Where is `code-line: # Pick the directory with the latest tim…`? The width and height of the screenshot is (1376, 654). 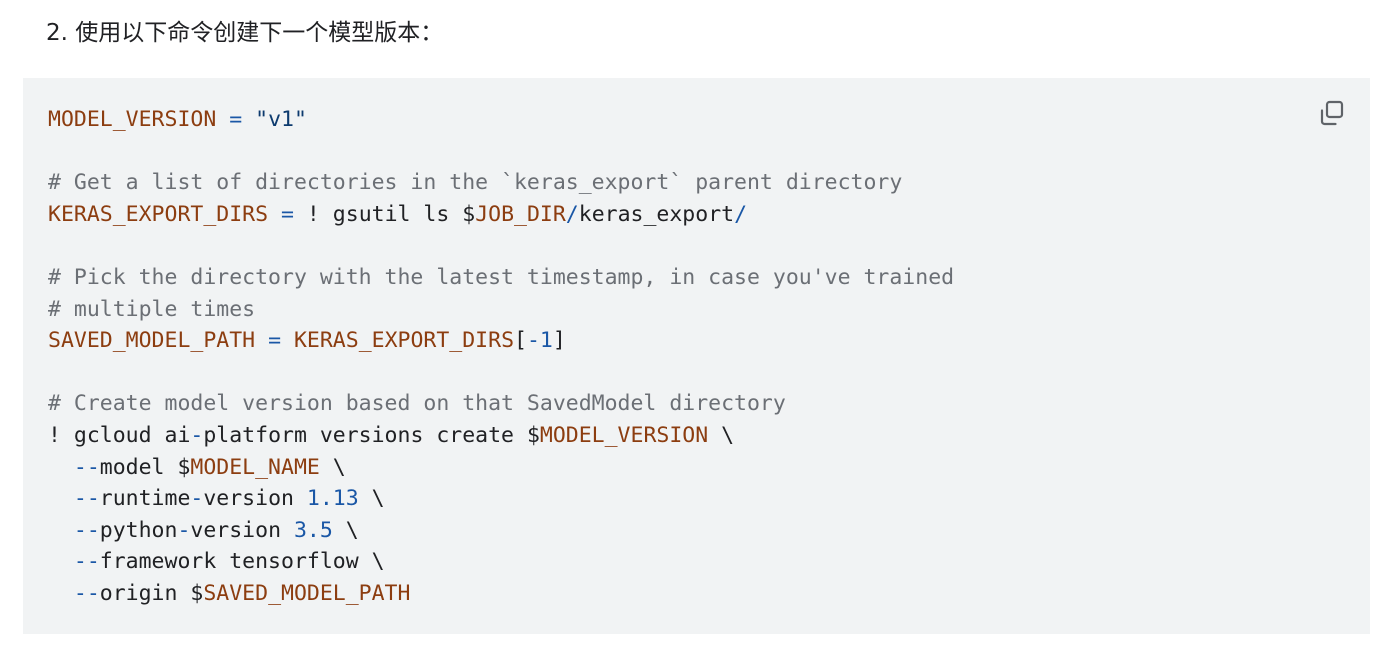
code-line: # Pick the directory with the latest tim… is located at coordinates (501, 278).